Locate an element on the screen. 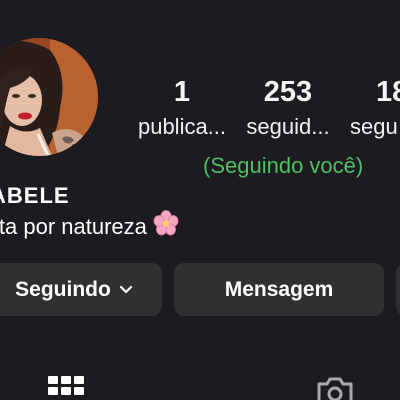 The image size is (400, 400). grid-icon is located at coordinates (66, 388).